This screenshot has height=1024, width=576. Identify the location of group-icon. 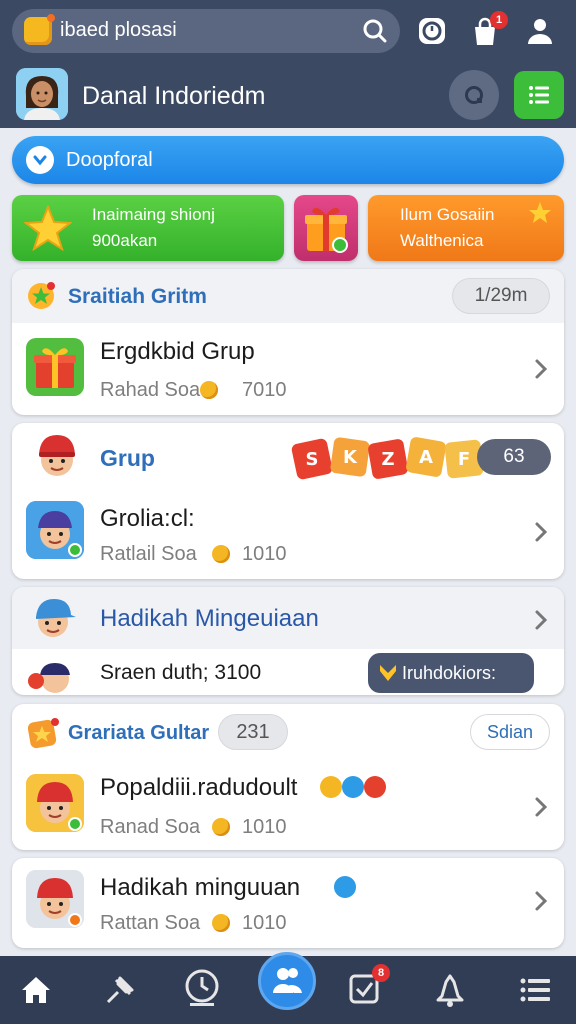
(287, 980).